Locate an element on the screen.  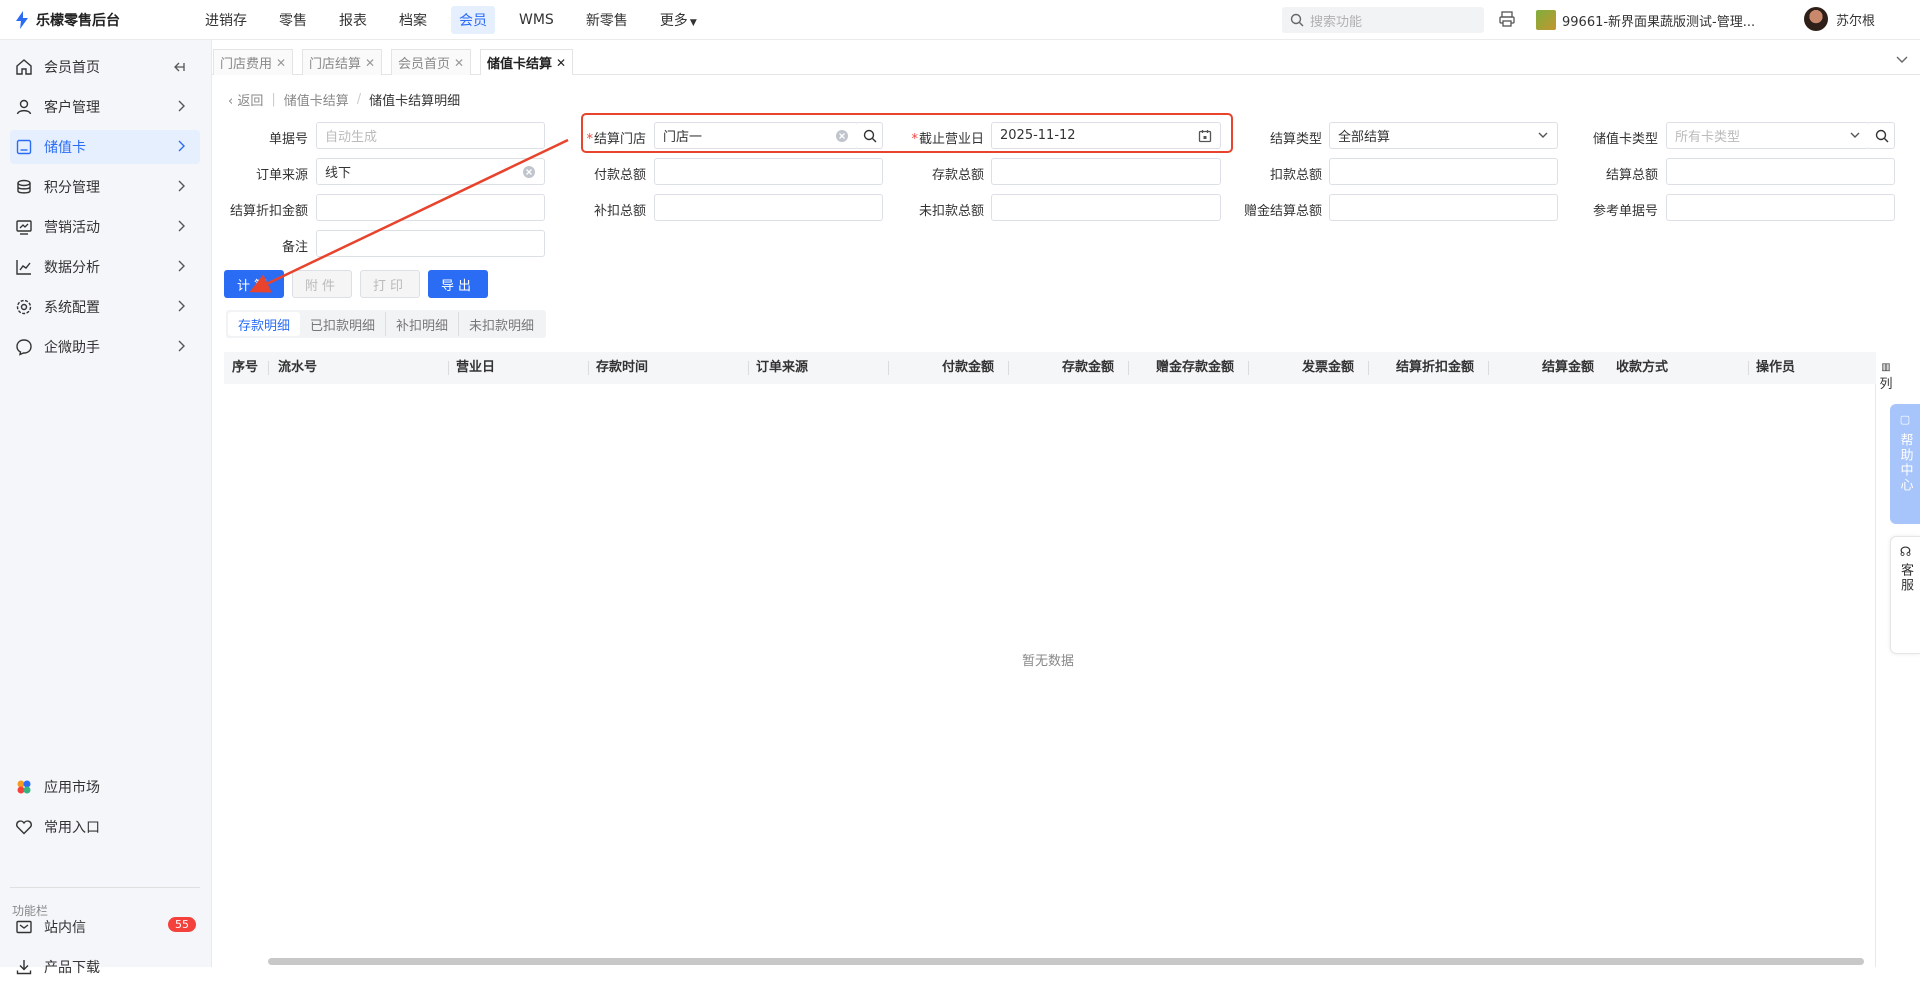
collapse-sidebar-icon is located at coordinates (179, 69).